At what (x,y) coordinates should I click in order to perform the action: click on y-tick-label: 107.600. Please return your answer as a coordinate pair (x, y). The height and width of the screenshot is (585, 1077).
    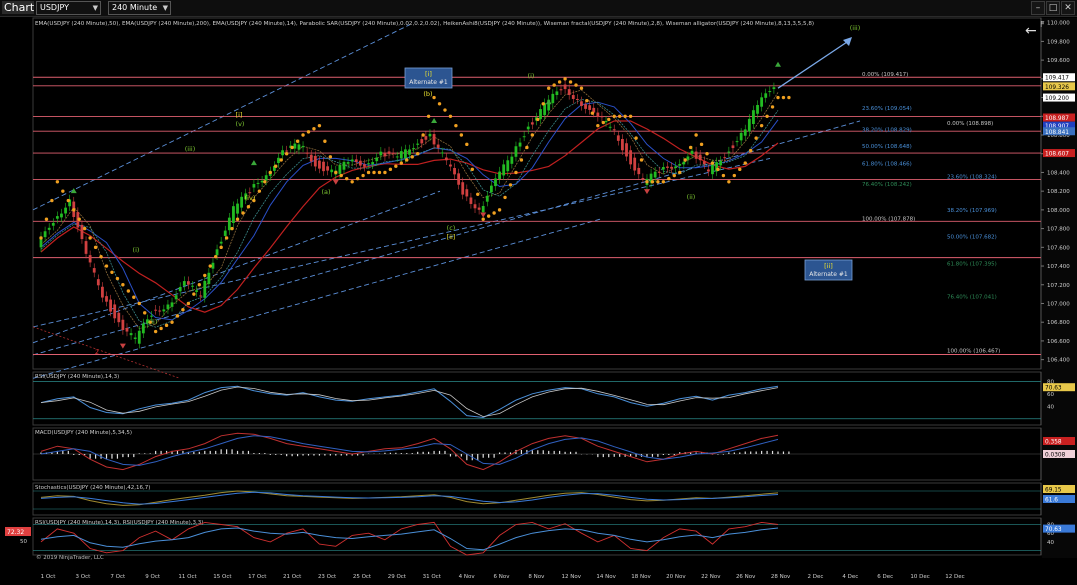
    Looking at the image, I should click on (1058, 248).